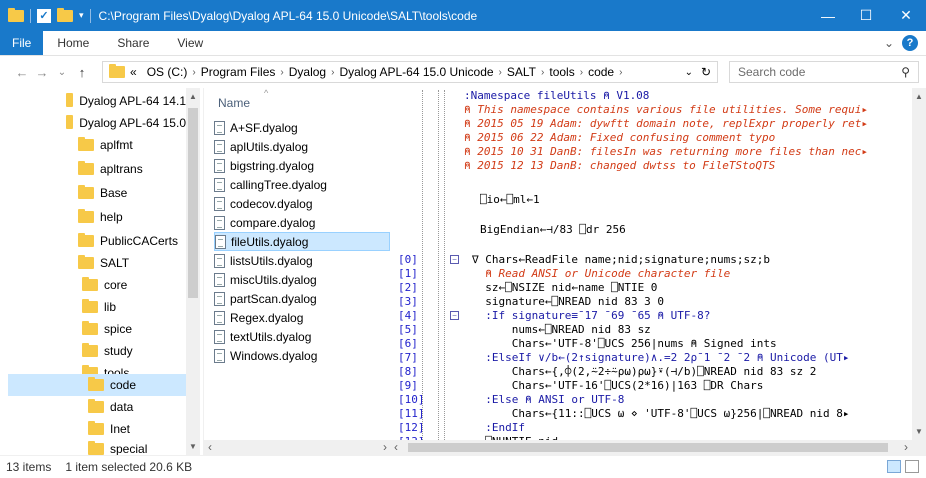 Image resolution: width=926 pixels, height=478 pixels. What do you see at coordinates (302, 127) in the screenshot?
I see `file-item: A+SF.dyalog` at bounding box center [302, 127].